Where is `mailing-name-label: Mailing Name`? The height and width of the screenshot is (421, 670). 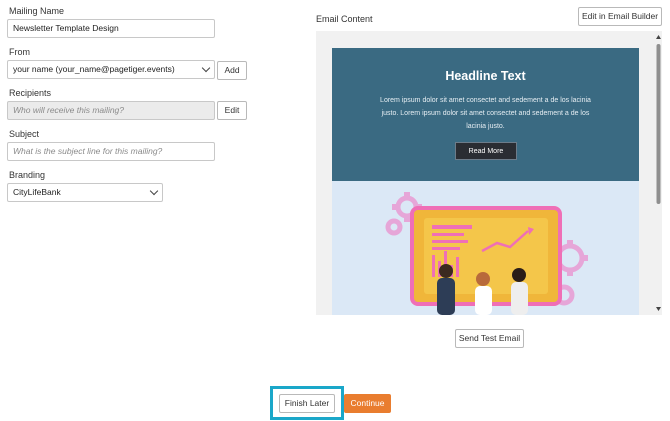
mailing-name-label: Mailing Name is located at coordinates (37, 11).